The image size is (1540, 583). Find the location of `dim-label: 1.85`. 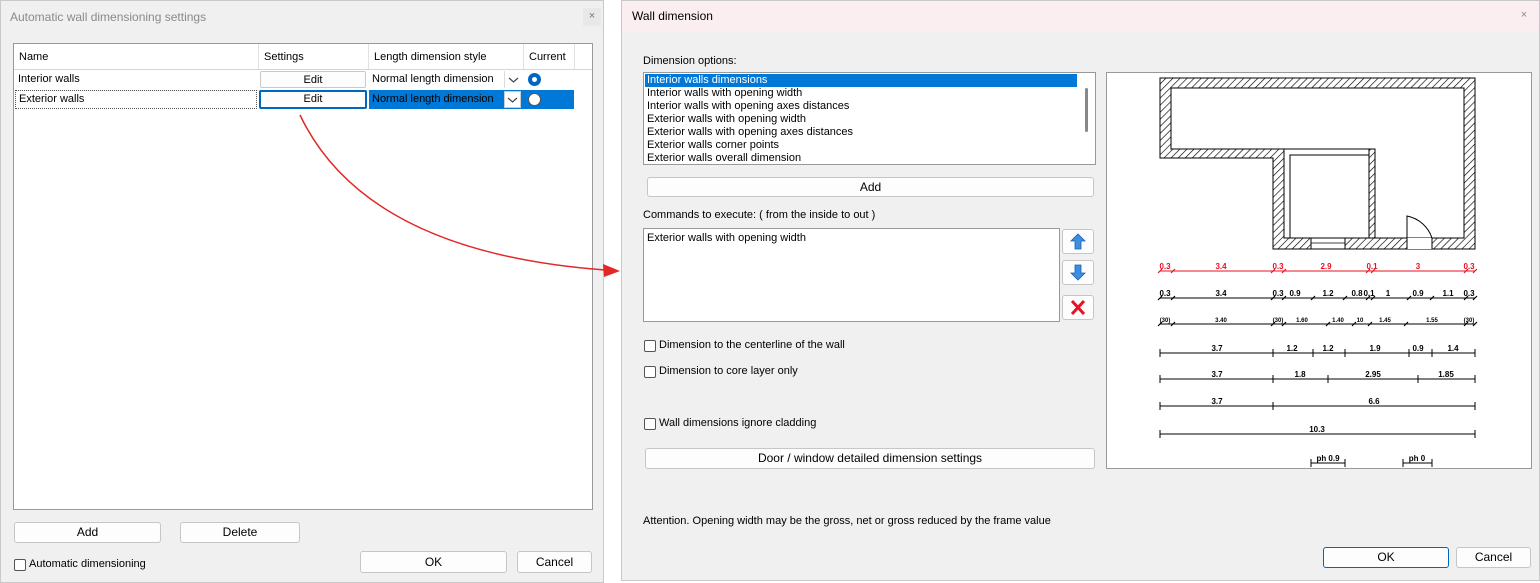

dim-label: 1.85 is located at coordinates (1446, 374).